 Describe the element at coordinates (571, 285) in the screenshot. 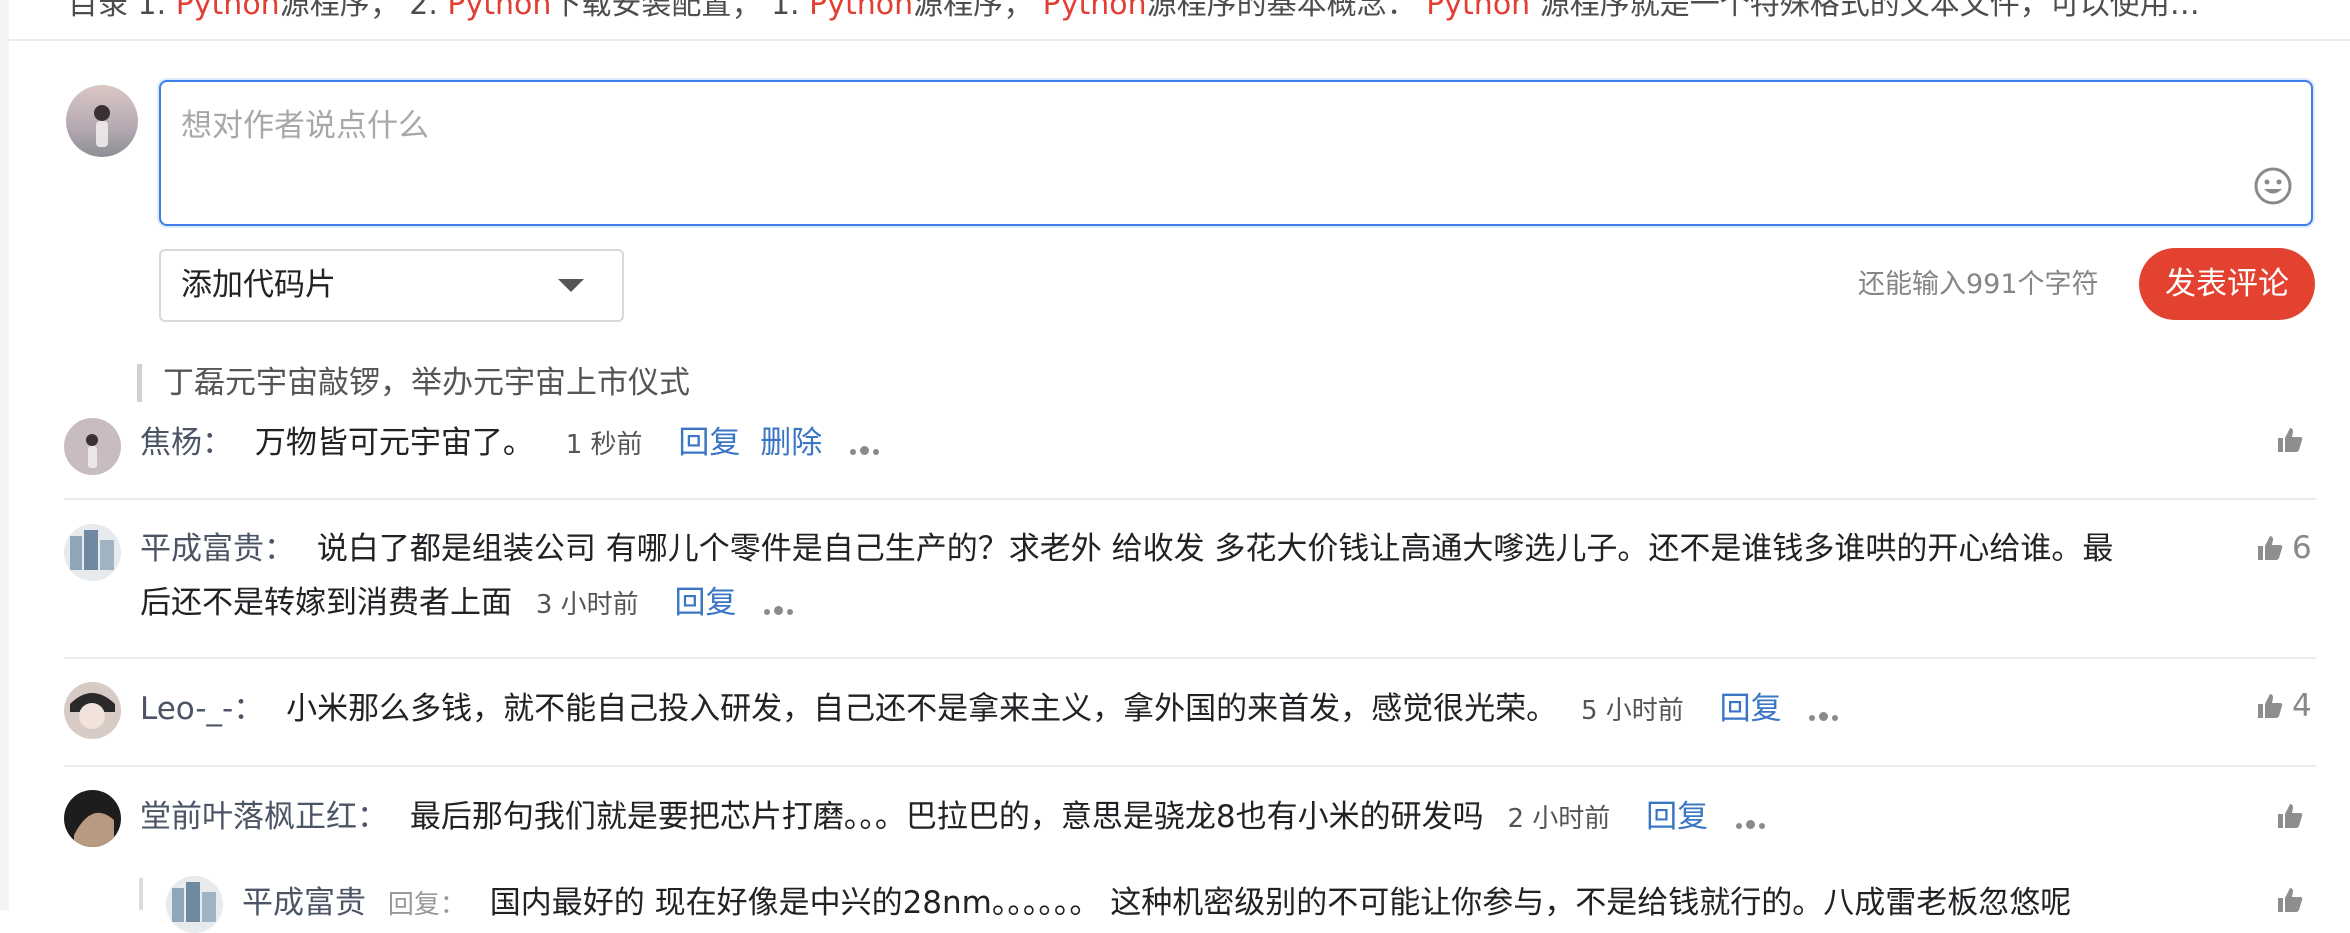

I see `caret-down-icon` at that location.